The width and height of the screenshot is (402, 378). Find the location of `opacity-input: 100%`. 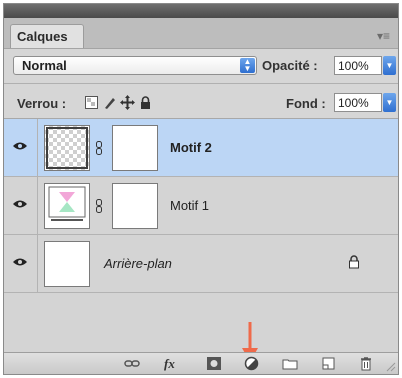

opacity-input: 100% is located at coordinates (358, 65).